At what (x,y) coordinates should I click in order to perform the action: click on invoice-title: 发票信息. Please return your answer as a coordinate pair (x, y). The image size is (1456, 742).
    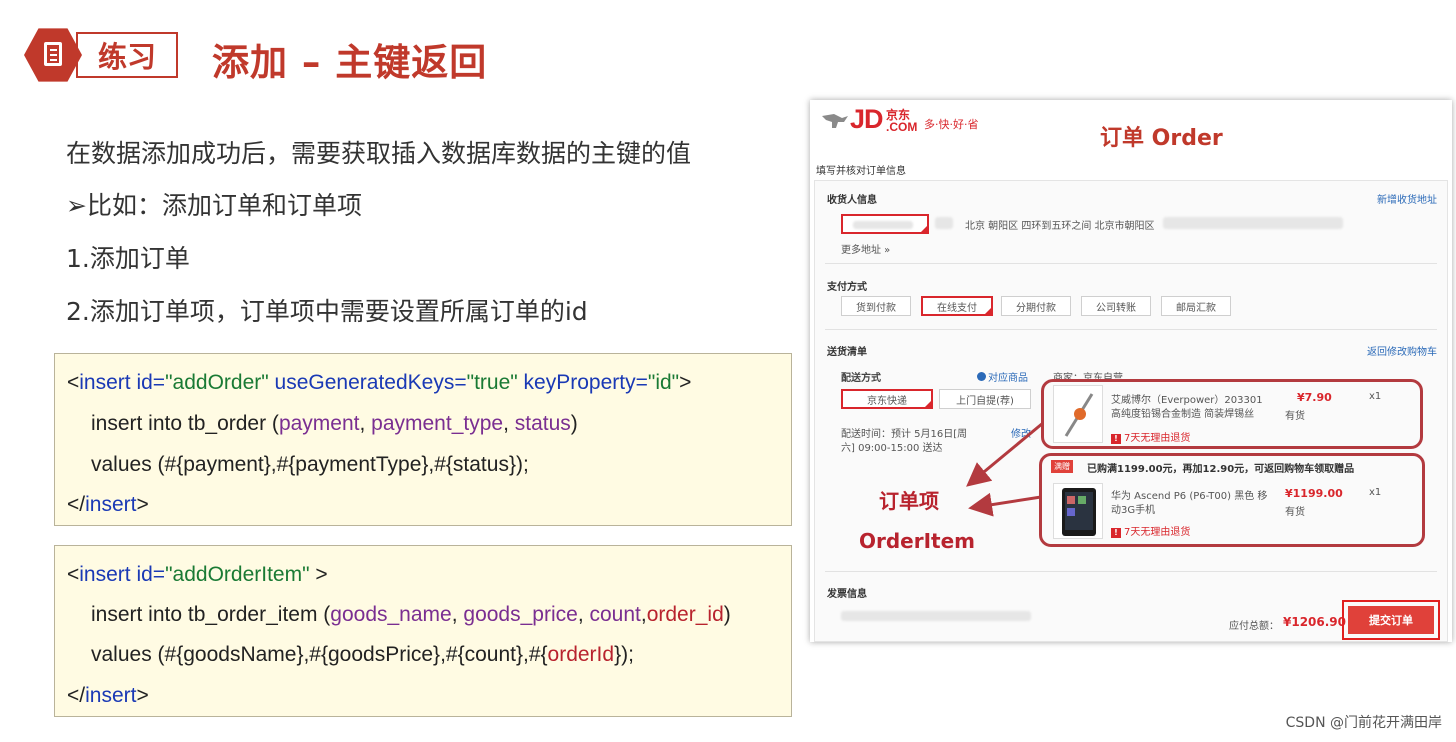
    Looking at the image, I should click on (847, 594).